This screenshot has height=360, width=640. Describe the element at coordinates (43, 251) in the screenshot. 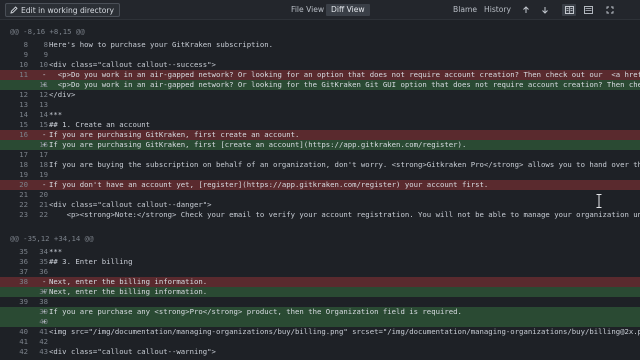

I see `new-line-number: 34` at that location.